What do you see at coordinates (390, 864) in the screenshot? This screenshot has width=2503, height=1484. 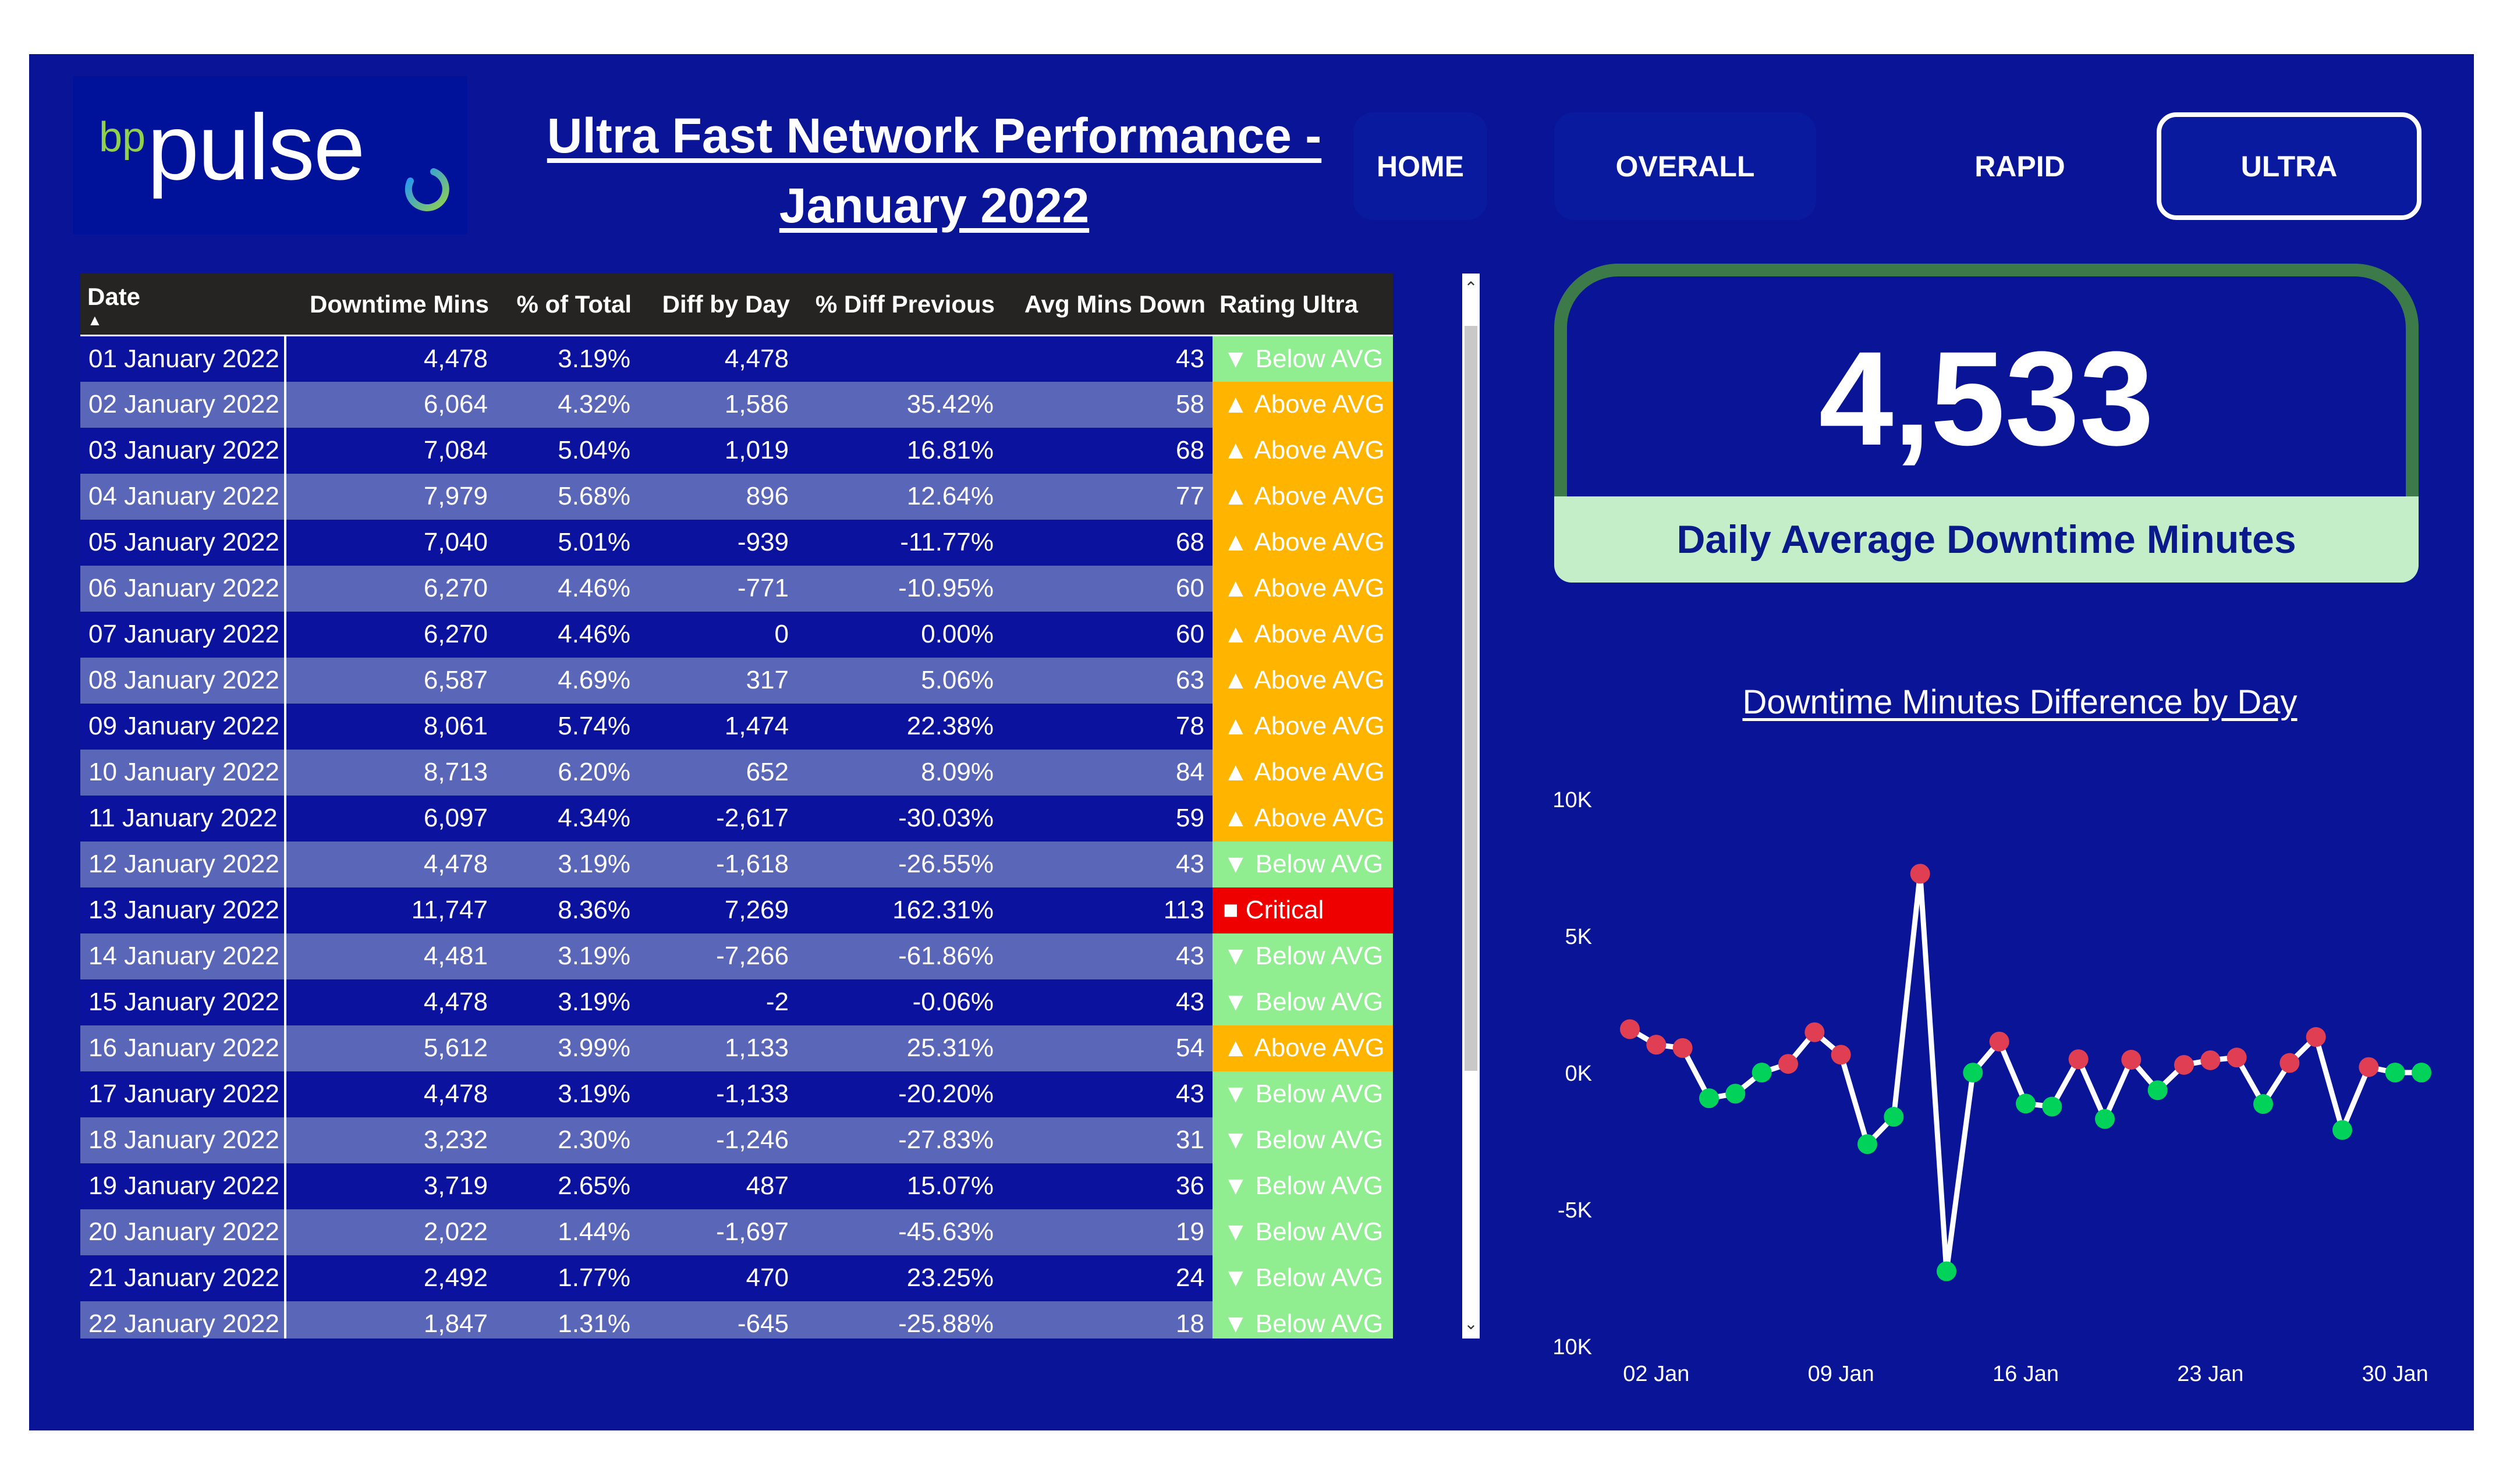 I see `cell-downtime-mins: 4,478` at bounding box center [390, 864].